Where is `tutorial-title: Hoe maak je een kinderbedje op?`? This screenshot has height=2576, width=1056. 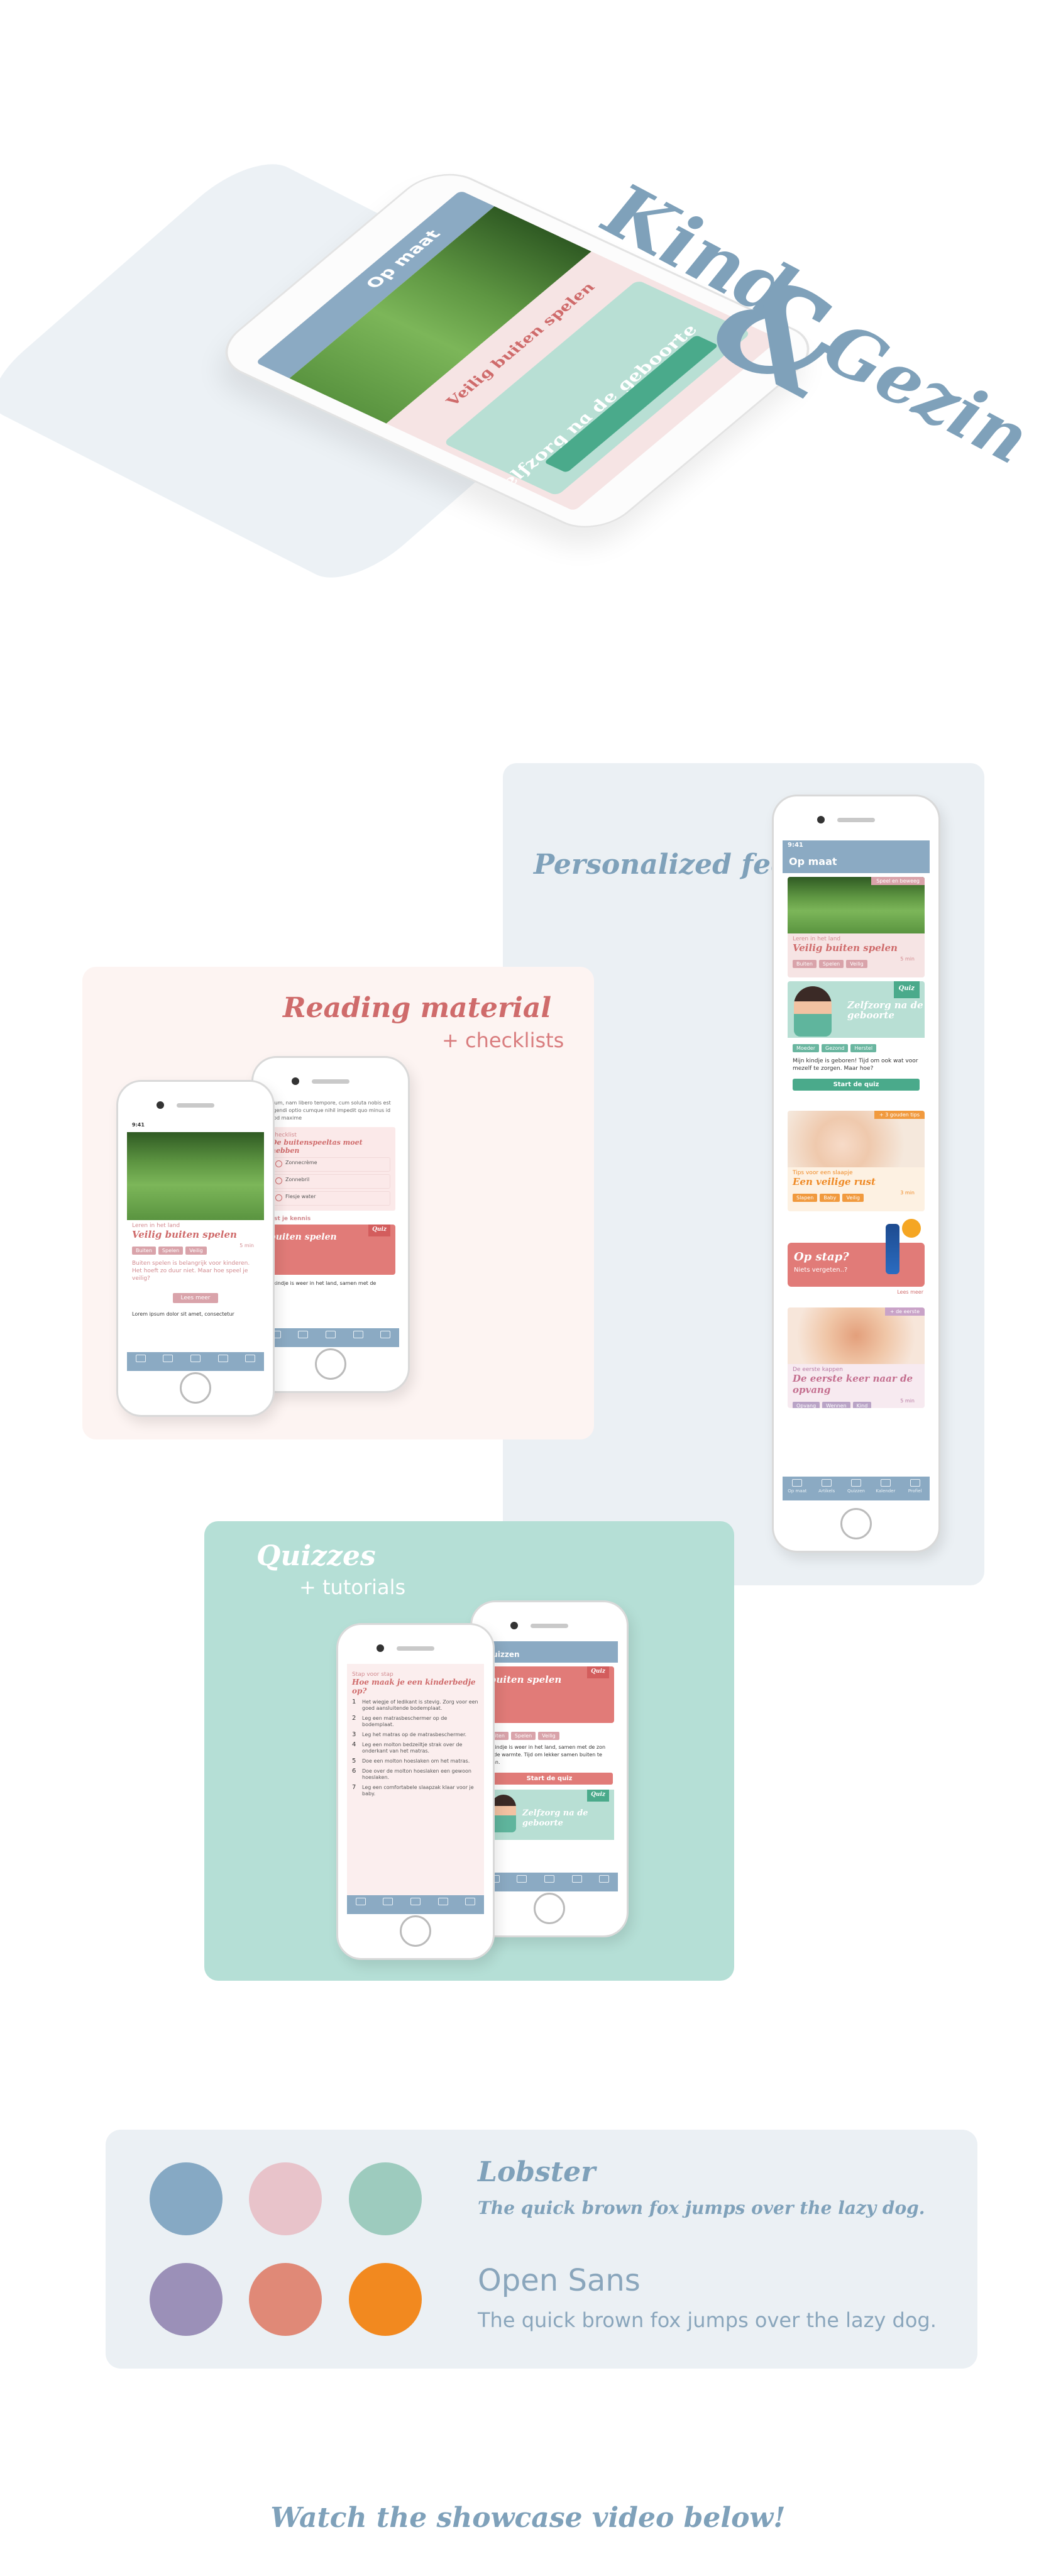
tutorial-title: Hoe maak je een kinderbedje op? is located at coordinates (414, 1686).